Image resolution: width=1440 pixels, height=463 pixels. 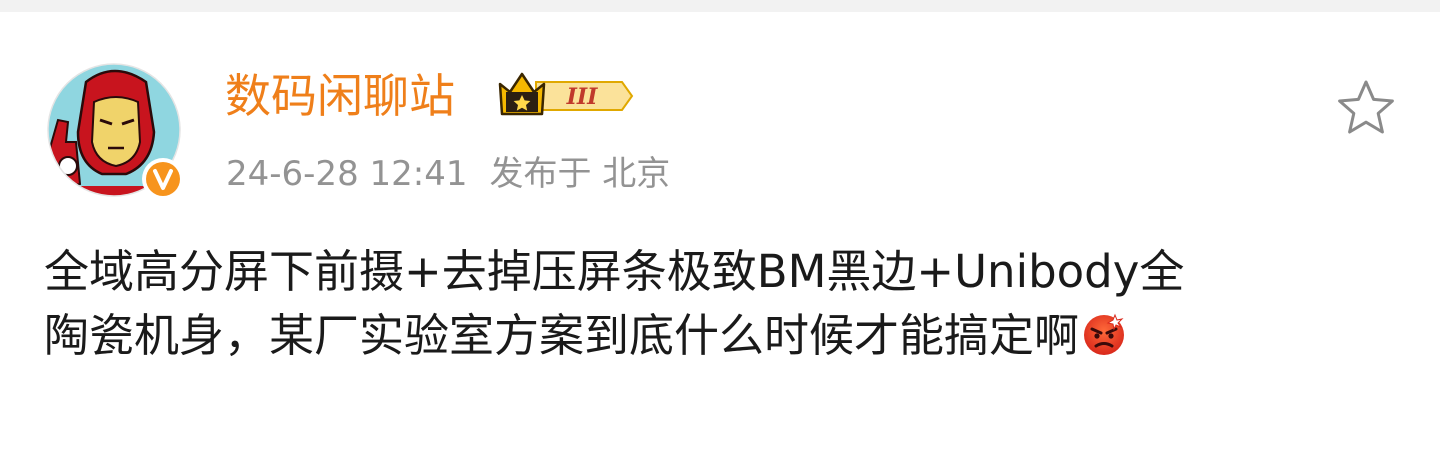 What do you see at coordinates (580, 174) in the screenshot?
I see `post-location: 发布于 北京` at bounding box center [580, 174].